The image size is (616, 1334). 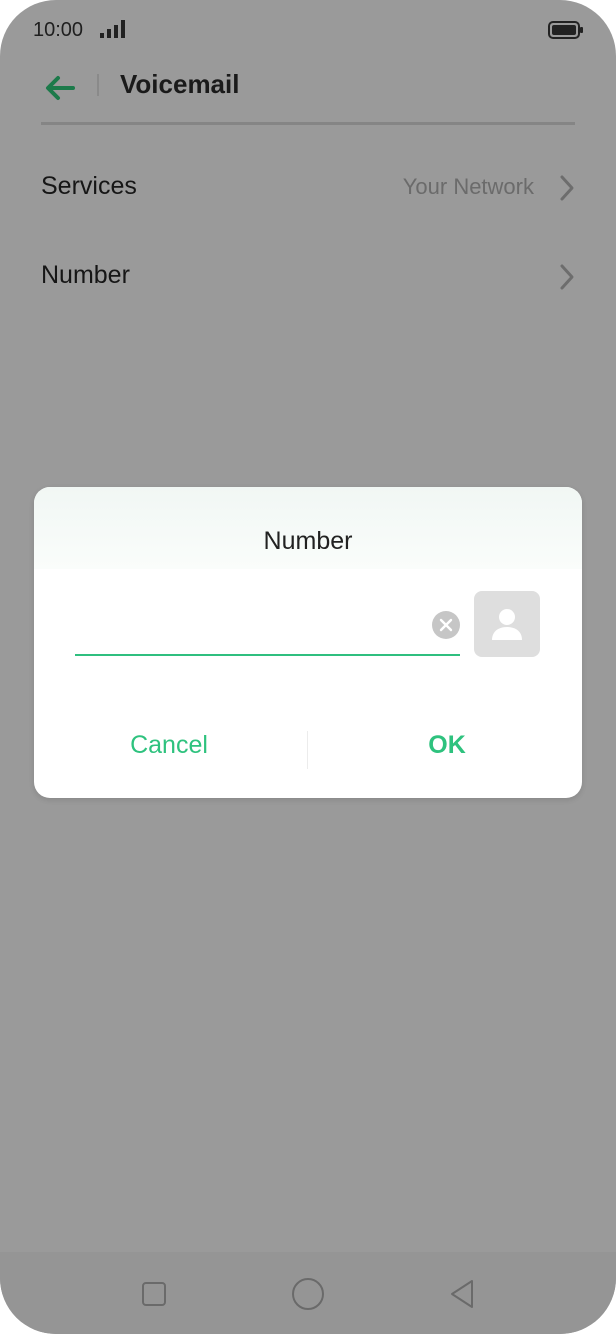 I want to click on button-divider, so click(x=307, y=750).